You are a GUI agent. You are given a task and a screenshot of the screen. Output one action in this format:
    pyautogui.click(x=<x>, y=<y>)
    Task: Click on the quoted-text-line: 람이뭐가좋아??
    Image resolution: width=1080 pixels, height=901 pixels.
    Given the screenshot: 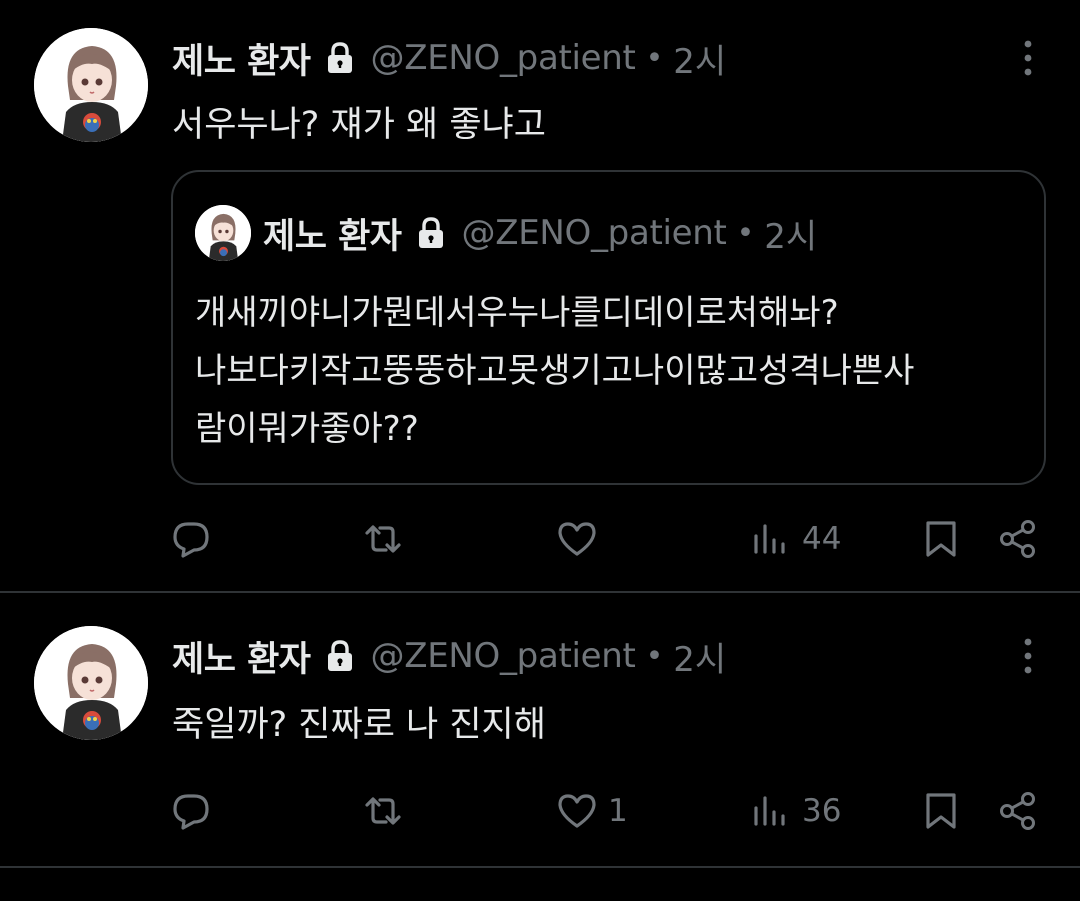 What is the action you would take?
    pyautogui.click(x=307, y=429)
    